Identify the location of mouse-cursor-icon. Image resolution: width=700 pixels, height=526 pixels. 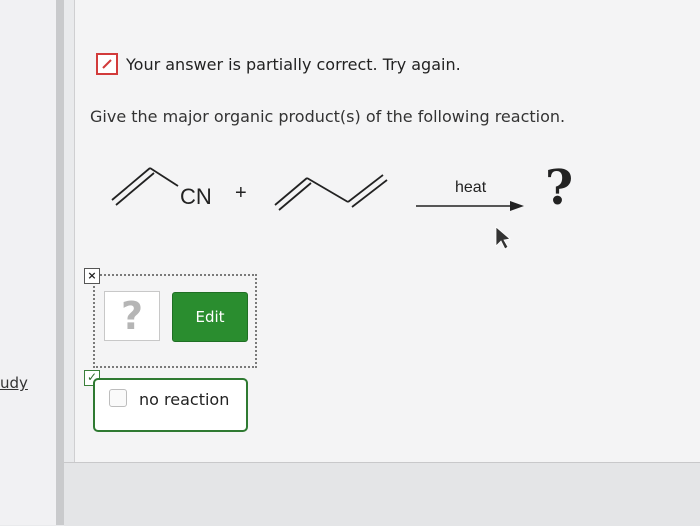
(503, 238).